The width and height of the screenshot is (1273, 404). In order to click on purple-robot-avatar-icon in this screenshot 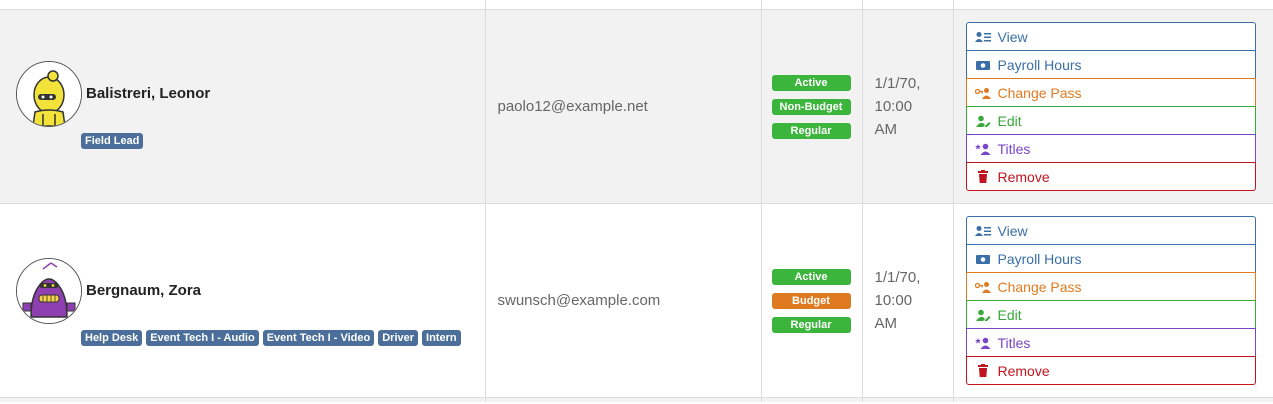, I will do `click(49, 290)`.